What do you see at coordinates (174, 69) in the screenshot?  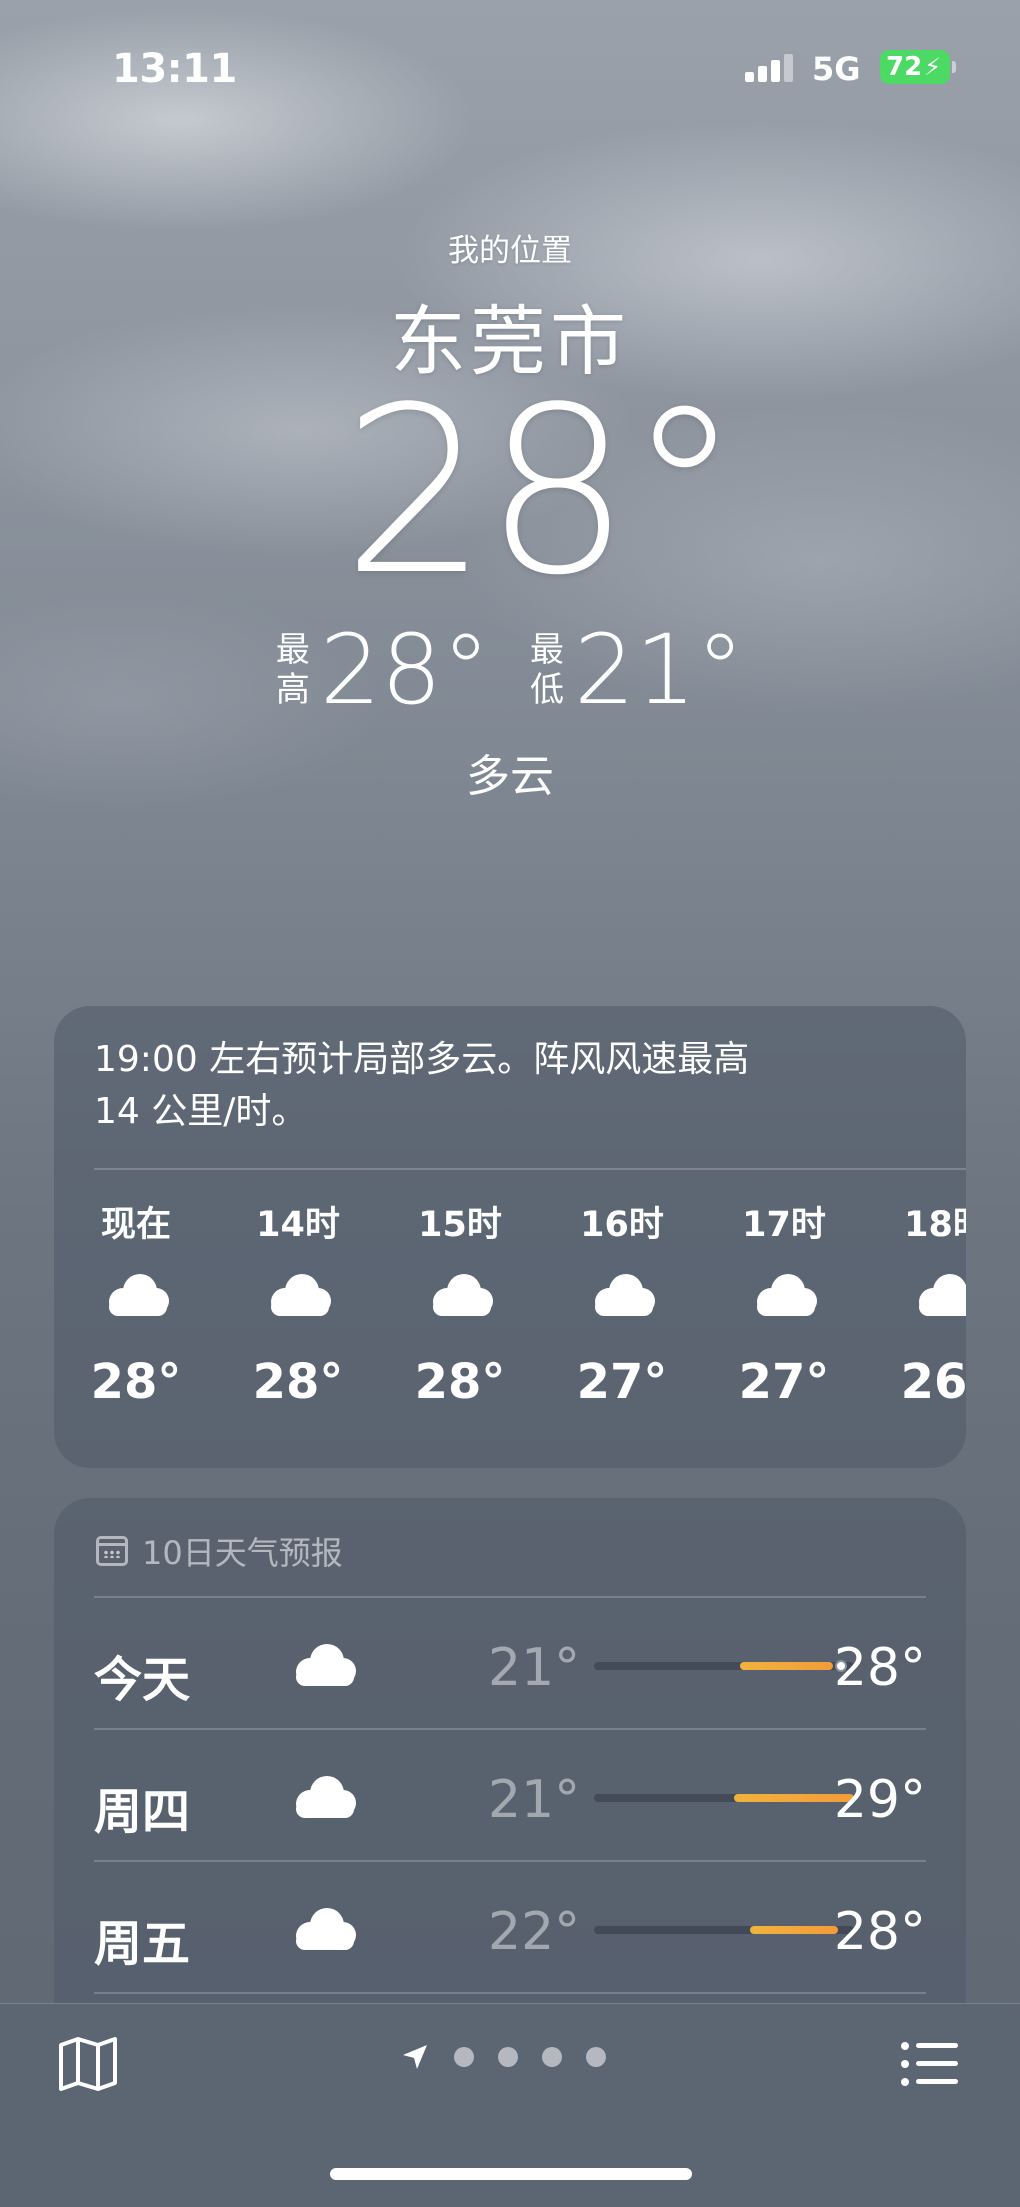 I see `status-time: 13:11` at bounding box center [174, 69].